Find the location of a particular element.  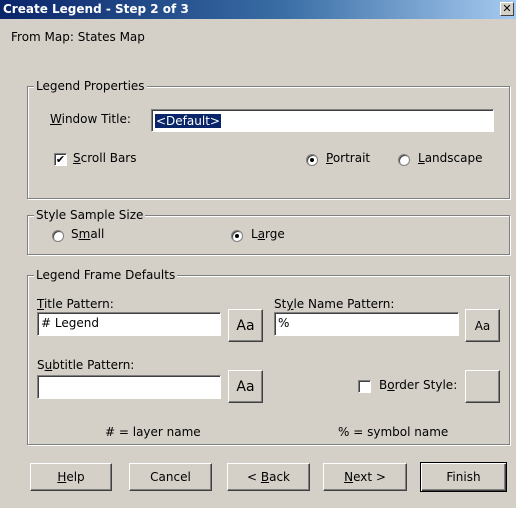

title-pattern-label: Title Pattern: is located at coordinates (75, 304).